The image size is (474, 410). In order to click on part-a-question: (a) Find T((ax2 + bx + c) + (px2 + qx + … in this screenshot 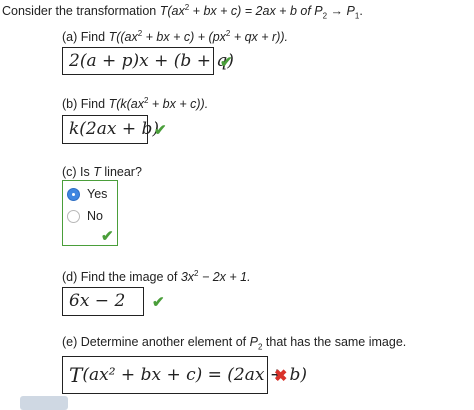, I will do `click(175, 36)`.